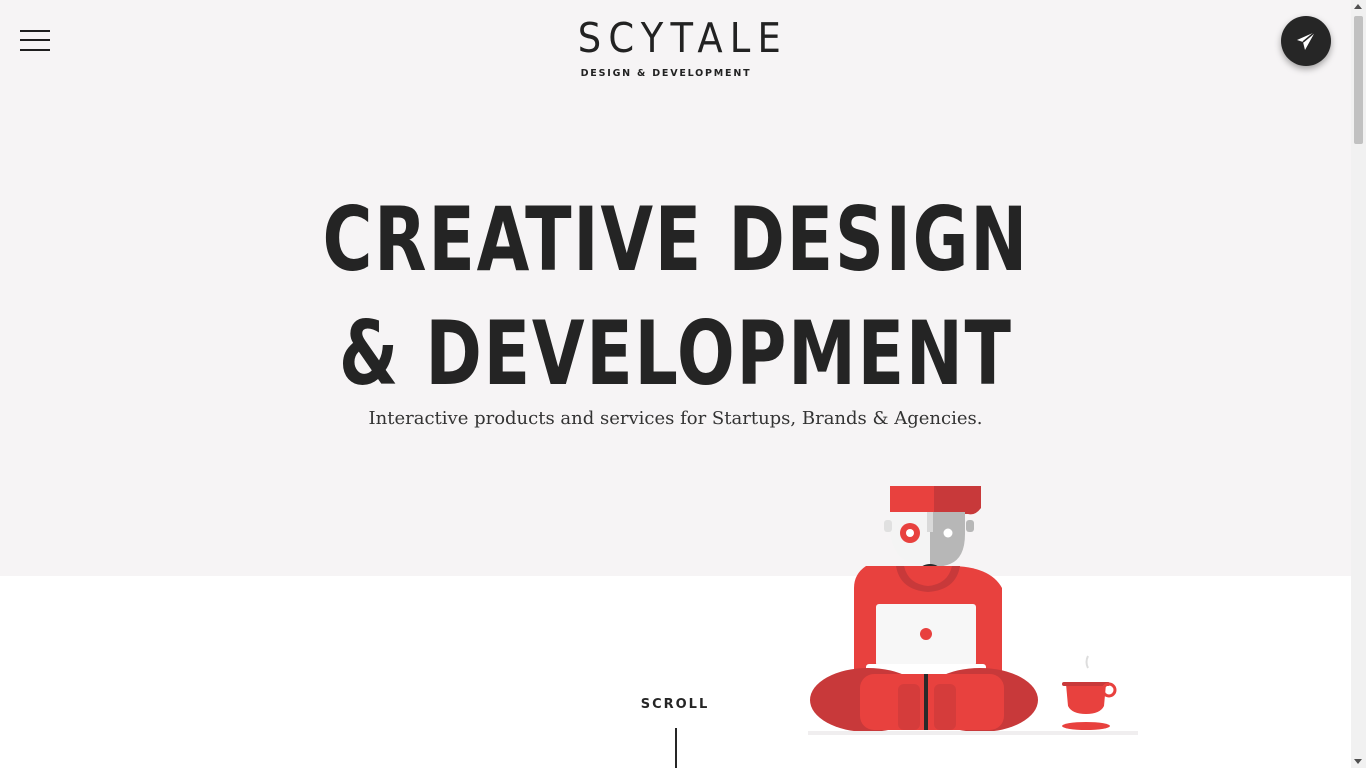 The width and height of the screenshot is (1366, 768). I want to click on hero-headline-line2: & DEVELOPMENT, so click(675, 353).